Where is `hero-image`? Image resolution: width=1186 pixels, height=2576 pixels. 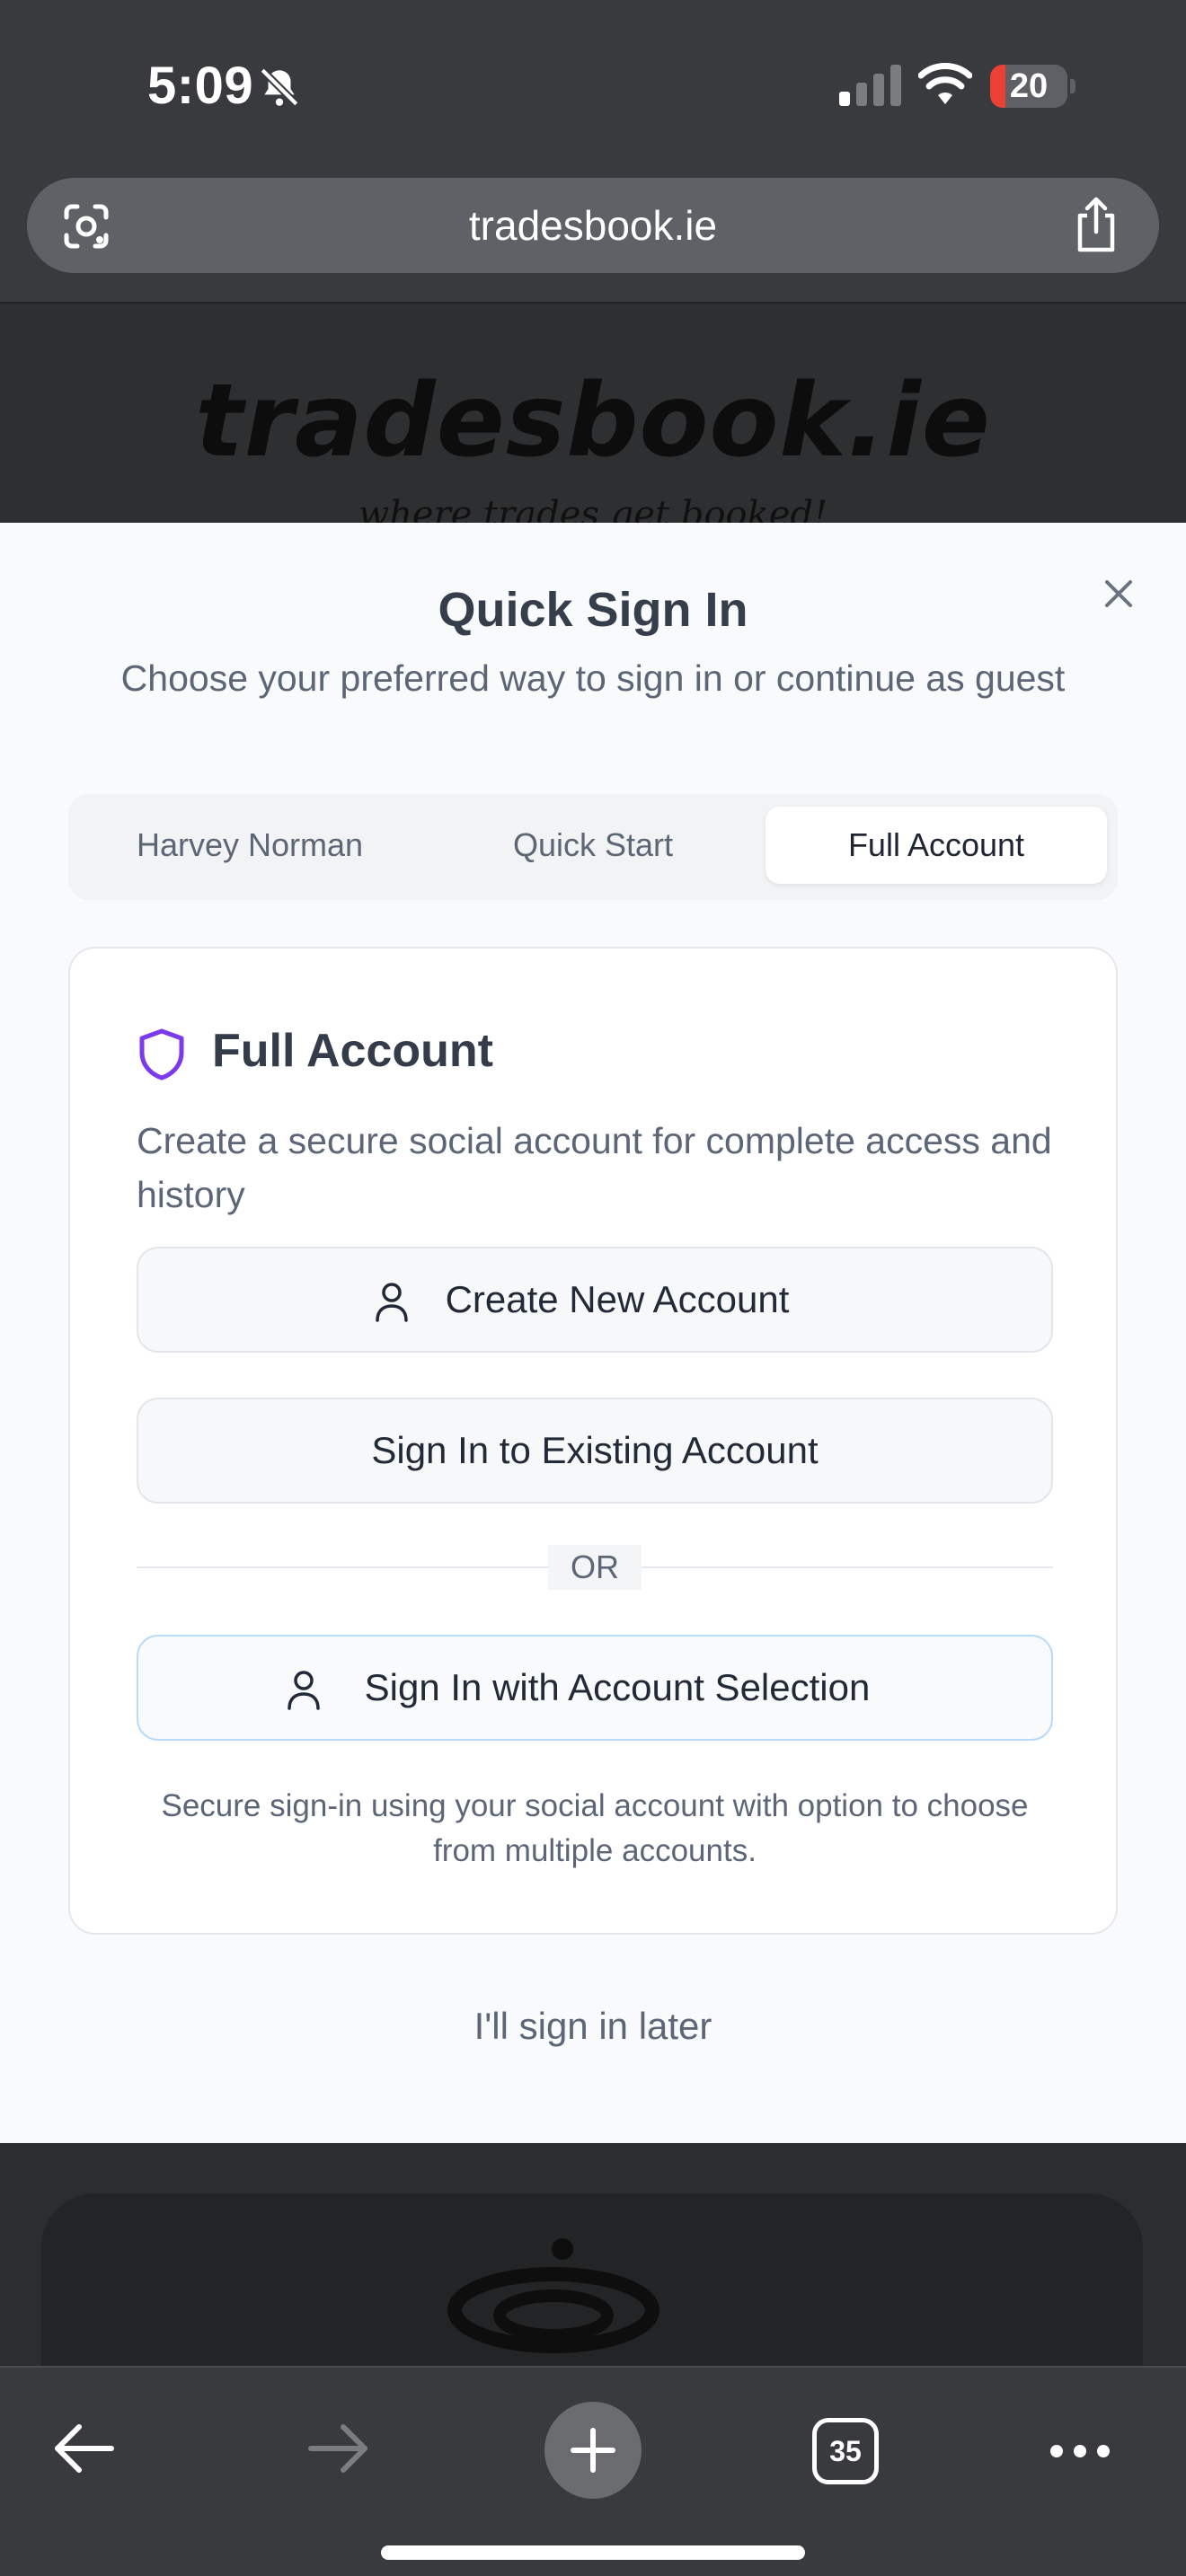
hero-image is located at coordinates (592, 2280).